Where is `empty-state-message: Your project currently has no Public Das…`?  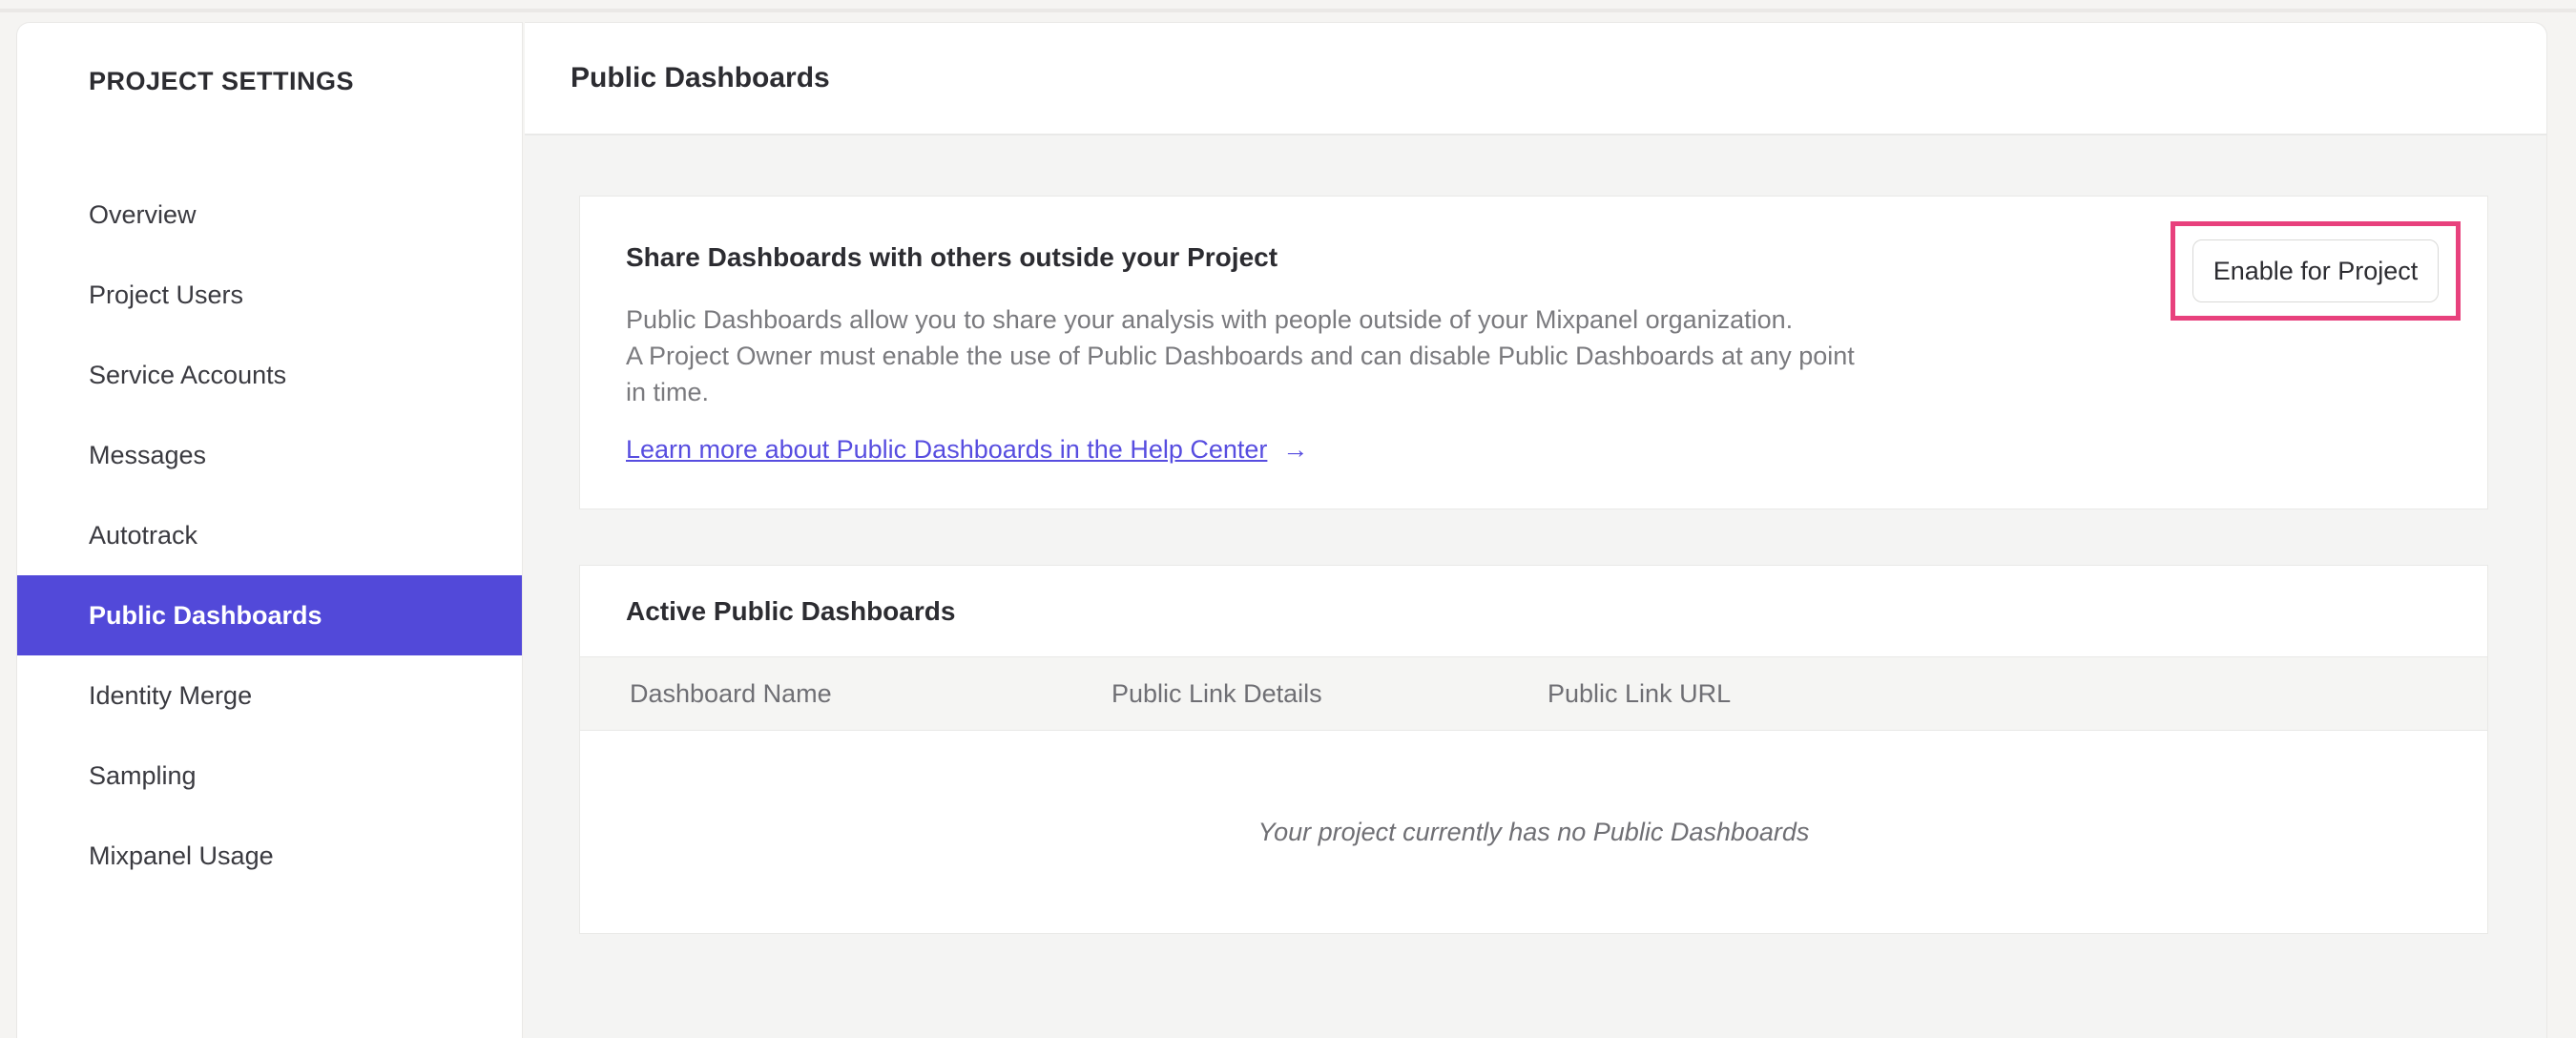
empty-state-message: Your project currently has no Public Das… is located at coordinates (1533, 831).